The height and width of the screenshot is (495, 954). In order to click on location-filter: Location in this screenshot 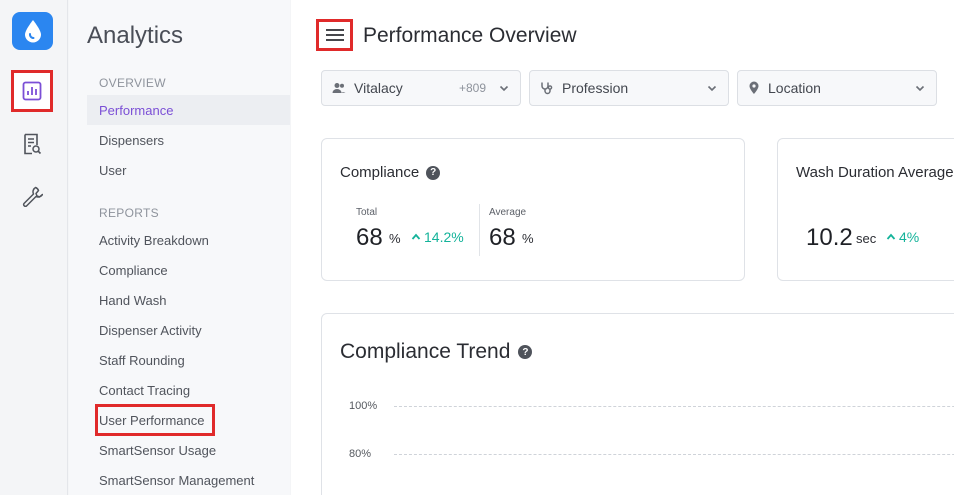, I will do `click(837, 88)`.